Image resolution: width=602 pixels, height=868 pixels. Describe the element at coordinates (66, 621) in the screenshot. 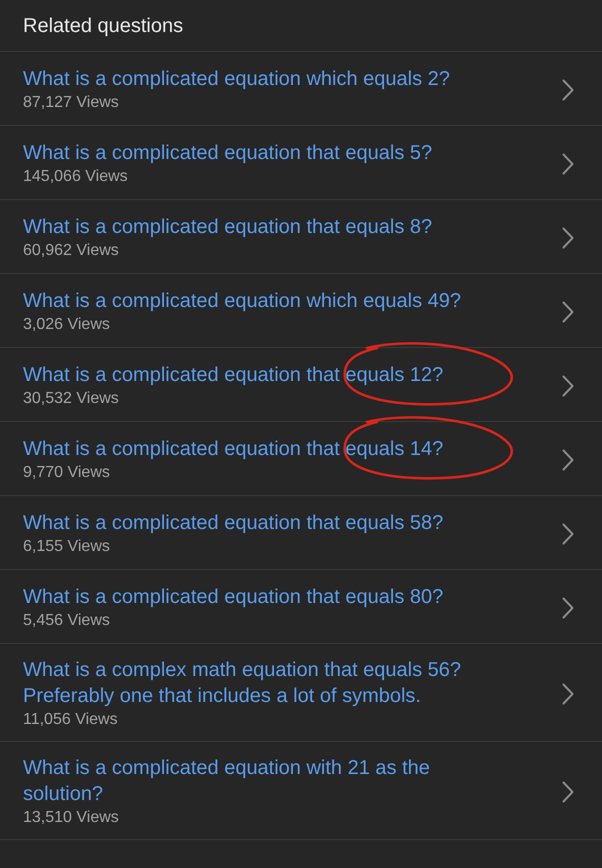

I see `view-count: 5,456 Views` at that location.